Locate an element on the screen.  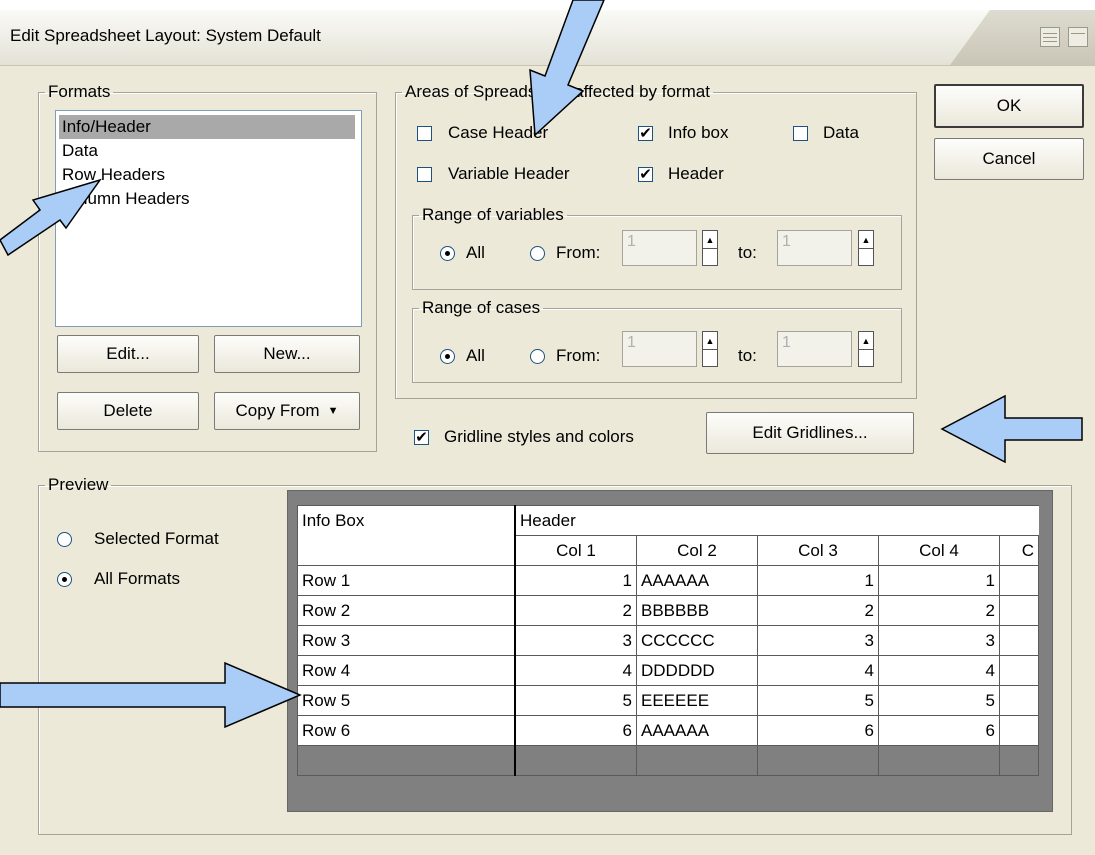
column-header: C is located at coordinates (1019, 550).